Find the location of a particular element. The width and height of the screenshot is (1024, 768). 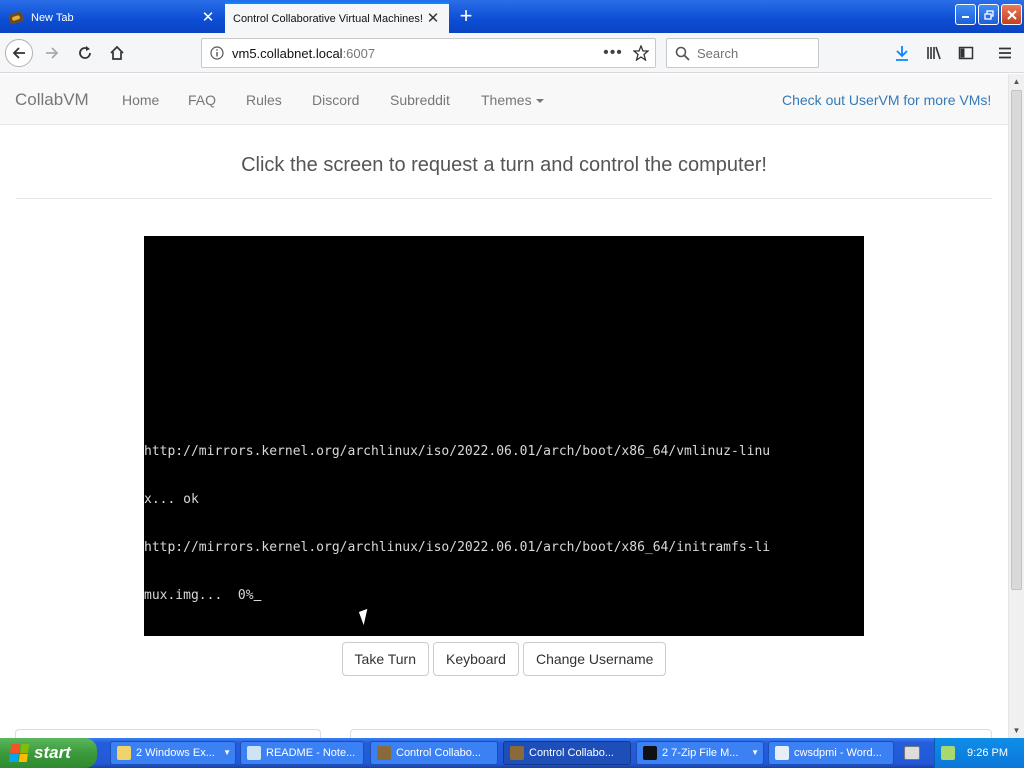

caret-down-icon is located at coordinates (539, 101).